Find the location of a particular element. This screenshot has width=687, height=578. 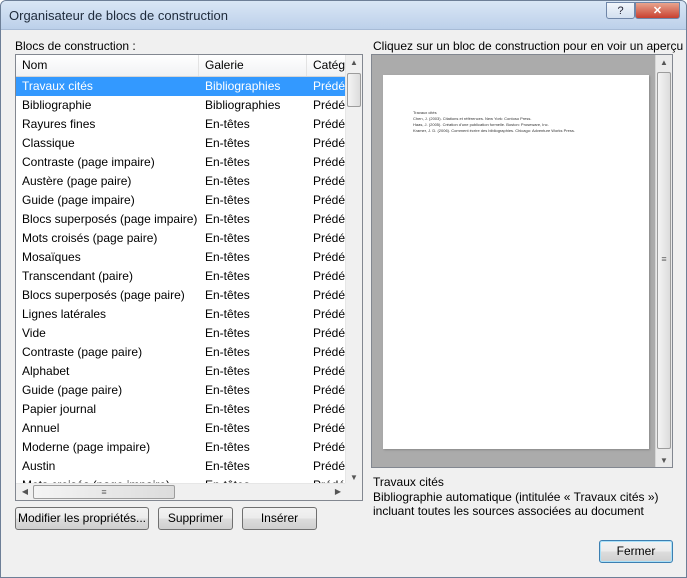

scroll-up-icon: ▲ is located at coordinates (354, 62).